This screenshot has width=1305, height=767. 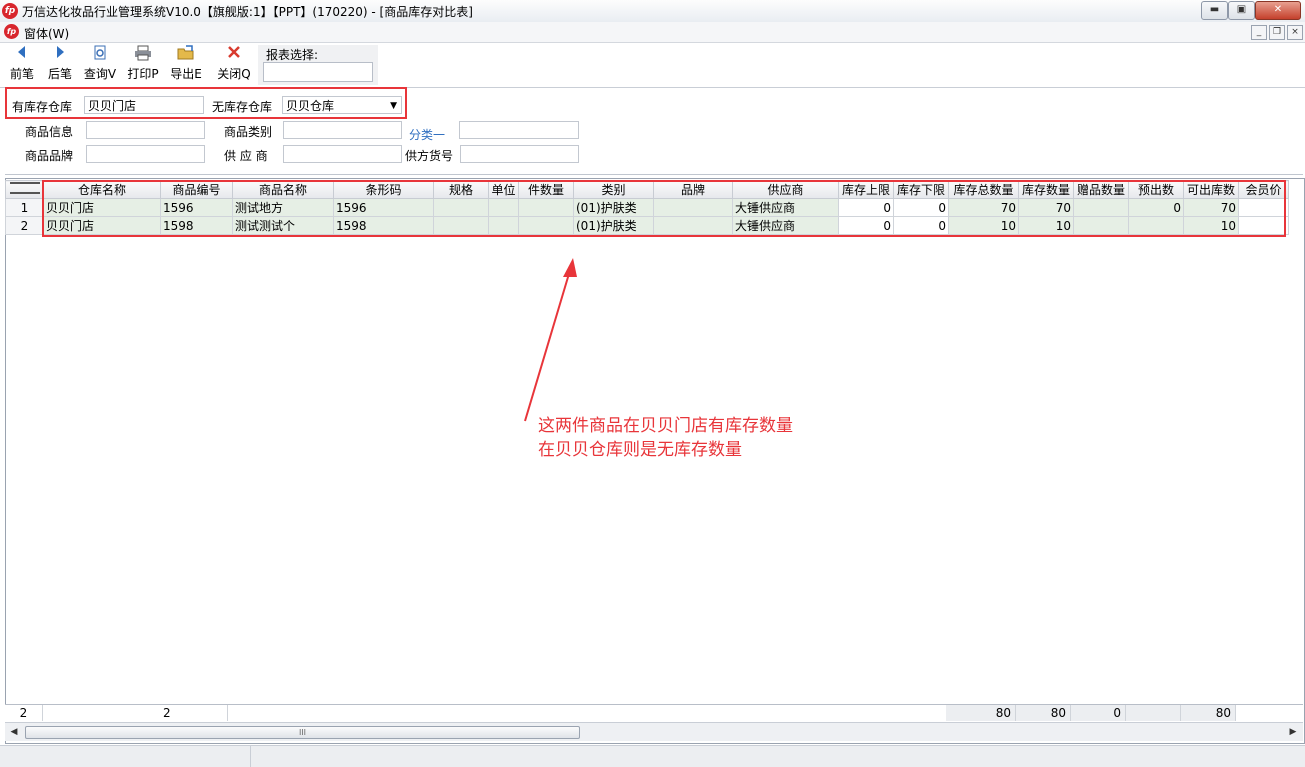 What do you see at coordinates (46, 33) in the screenshot?
I see `menu-window: 窗体(W)` at bounding box center [46, 33].